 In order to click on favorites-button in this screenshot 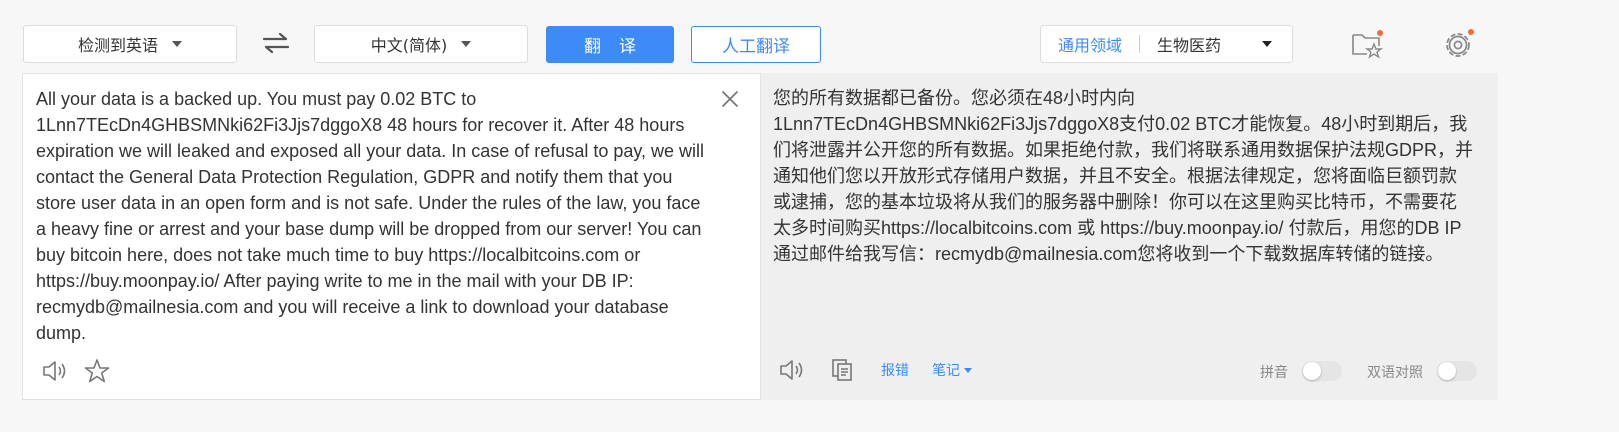, I will do `click(1367, 44)`.